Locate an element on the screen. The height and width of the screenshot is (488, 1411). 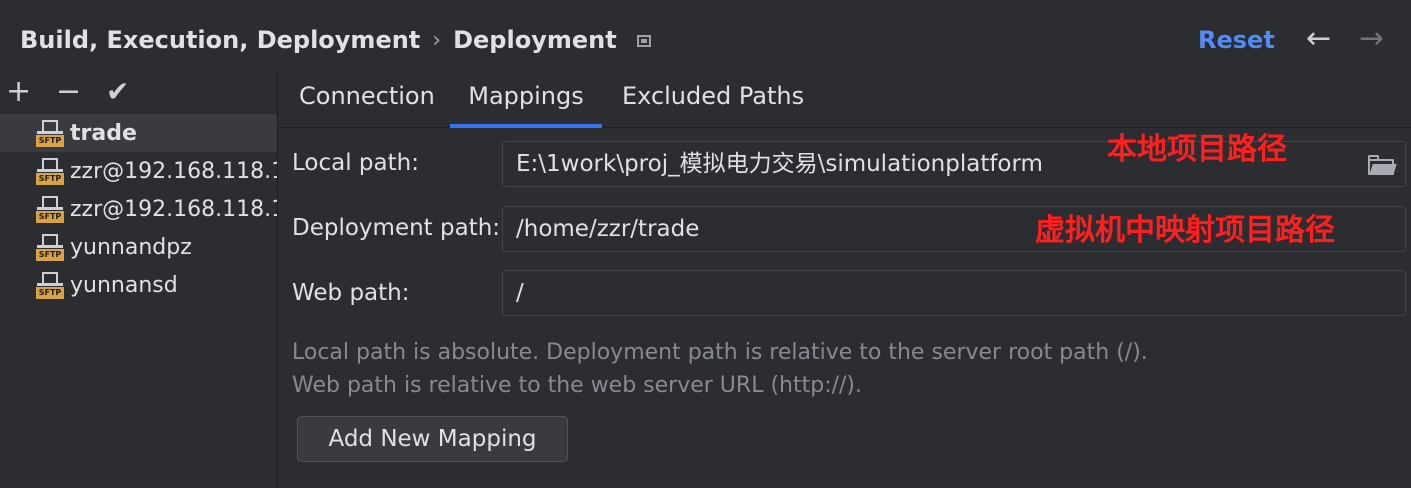
server-item-zzr-2: SFTP zzr@192.168.118.1 is located at coordinates (138, 209).